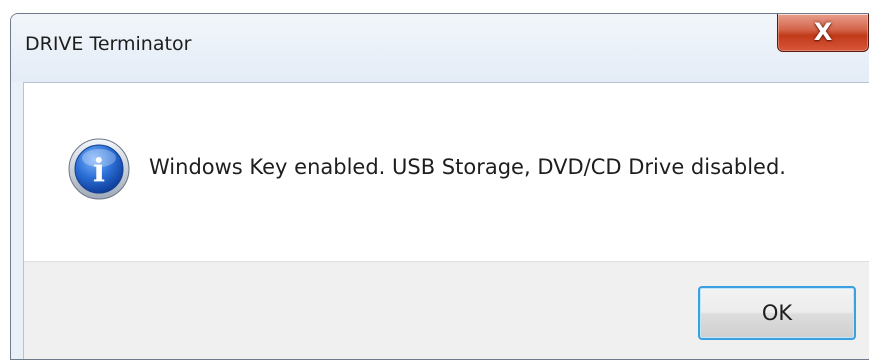  Describe the element at coordinates (108, 44) in the screenshot. I see `window-title: DRIVE Terminator` at that location.